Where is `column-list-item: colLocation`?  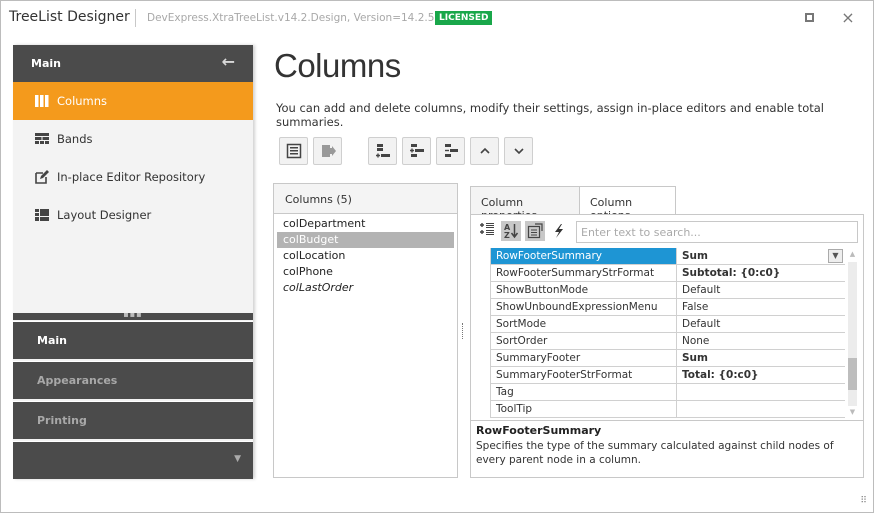 column-list-item: colLocation is located at coordinates (365, 256).